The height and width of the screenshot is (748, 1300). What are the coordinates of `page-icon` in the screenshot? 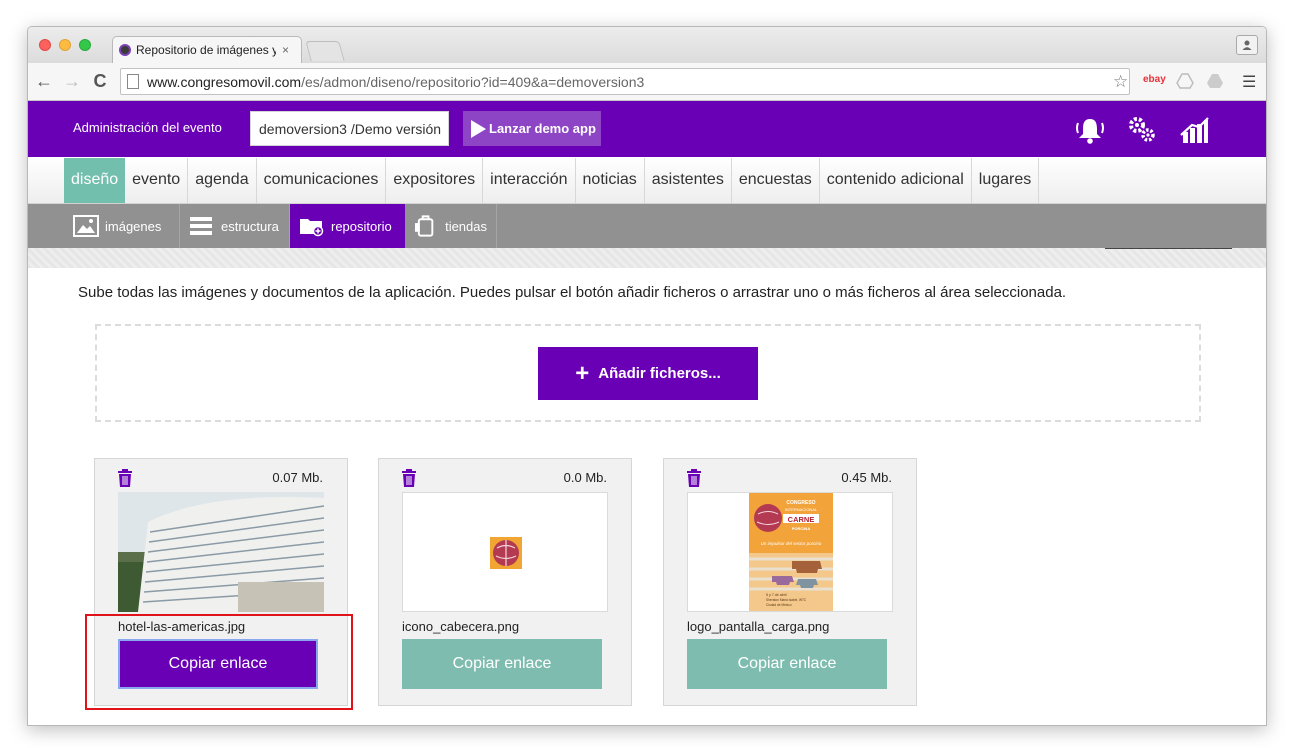 It's located at (133, 81).